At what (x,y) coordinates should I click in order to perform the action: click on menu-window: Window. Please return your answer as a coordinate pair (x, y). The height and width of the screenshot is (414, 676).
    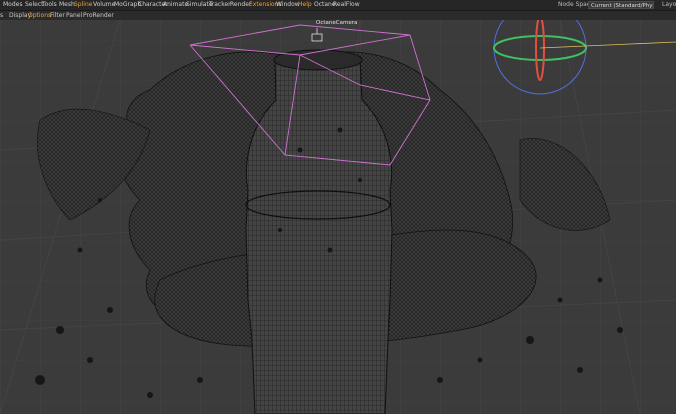
    Looking at the image, I should click on (288, 5).